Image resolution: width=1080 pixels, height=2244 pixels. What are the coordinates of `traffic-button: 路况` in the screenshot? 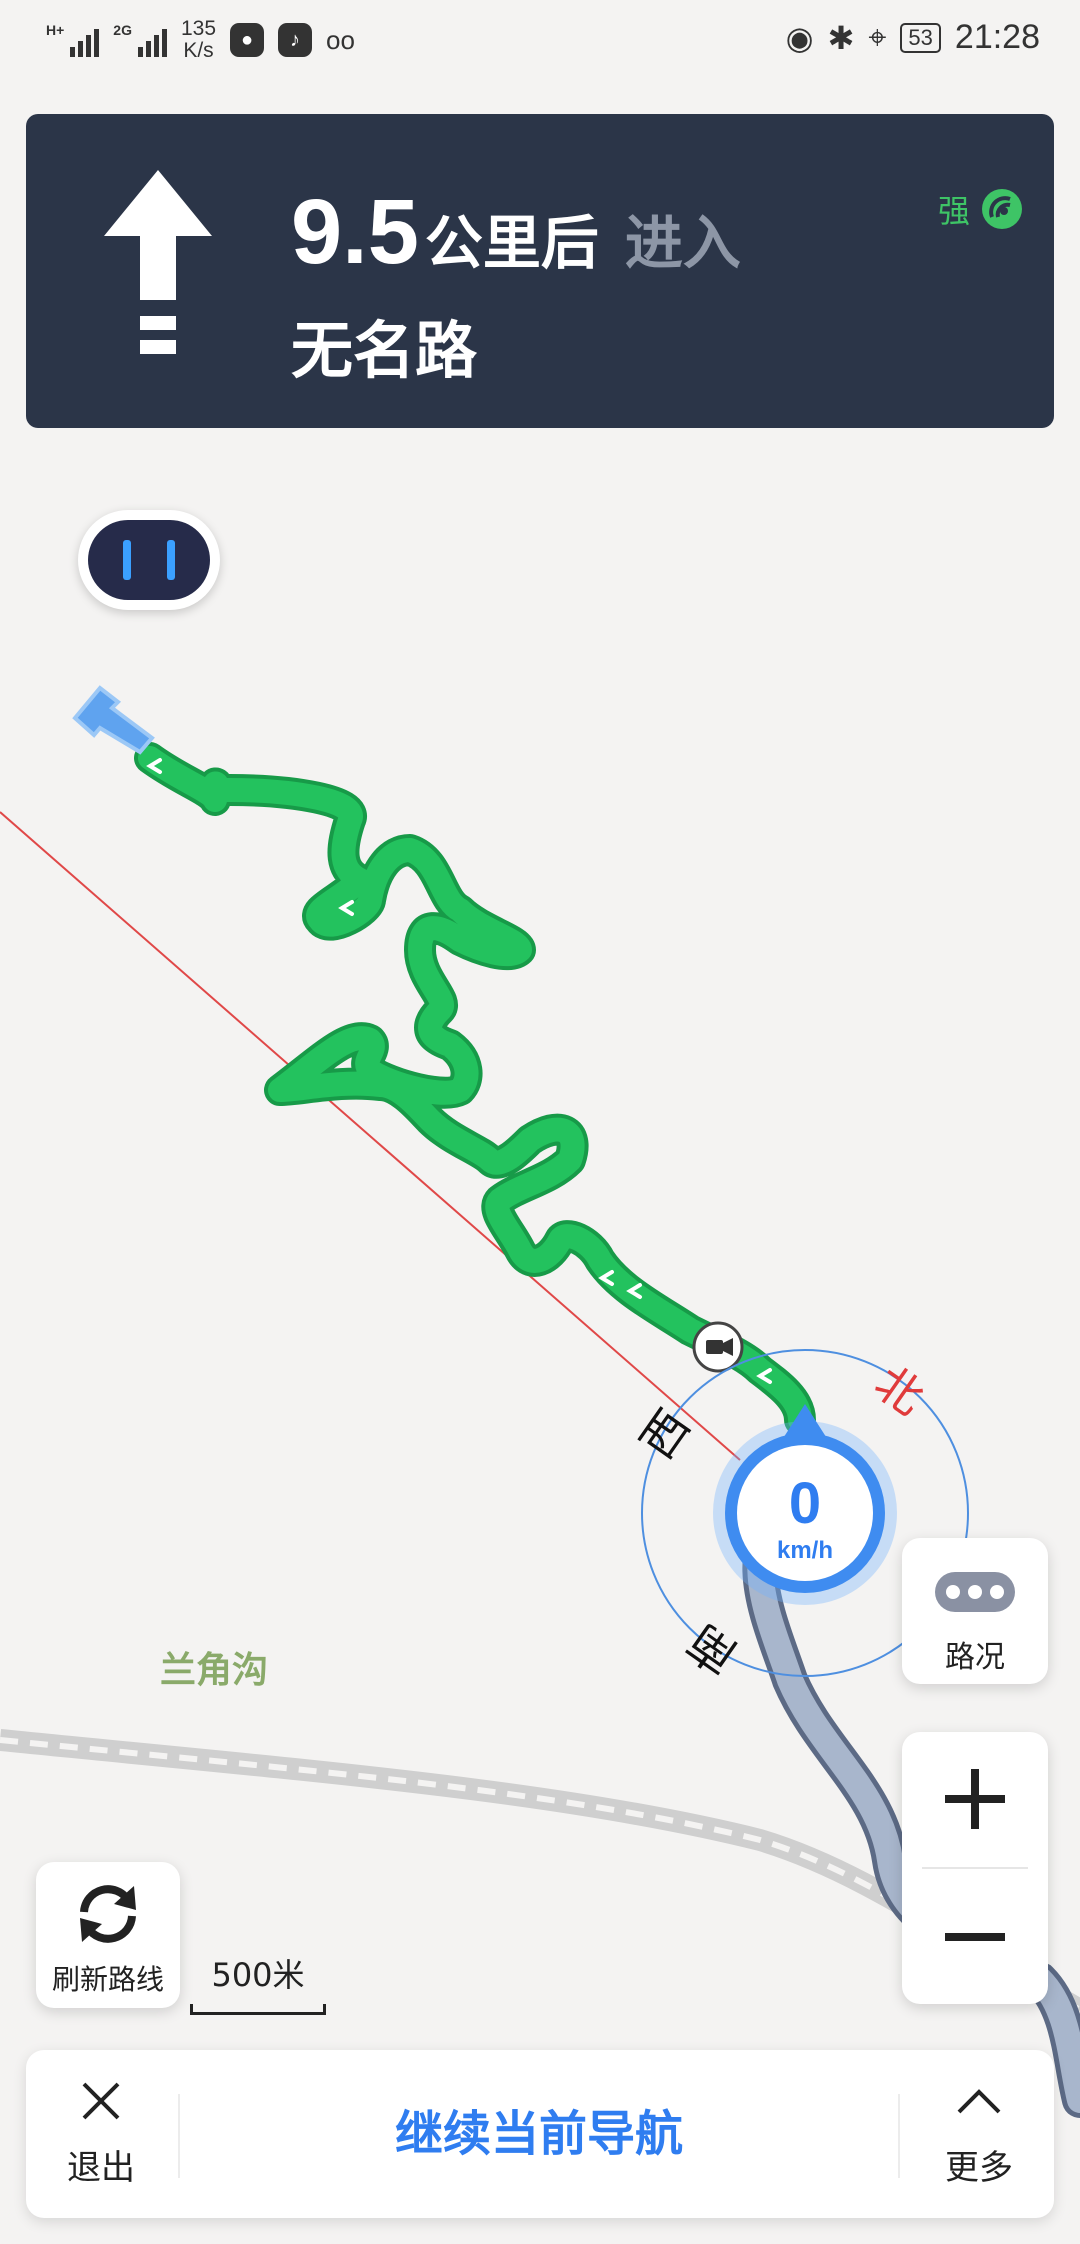 It's located at (975, 1611).